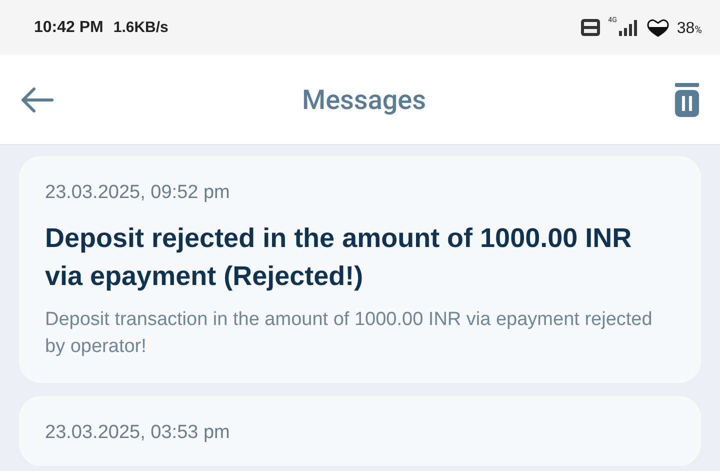 The image size is (720, 471). I want to click on message-card: 23.03.2025, 03:53 pm, so click(360, 431).